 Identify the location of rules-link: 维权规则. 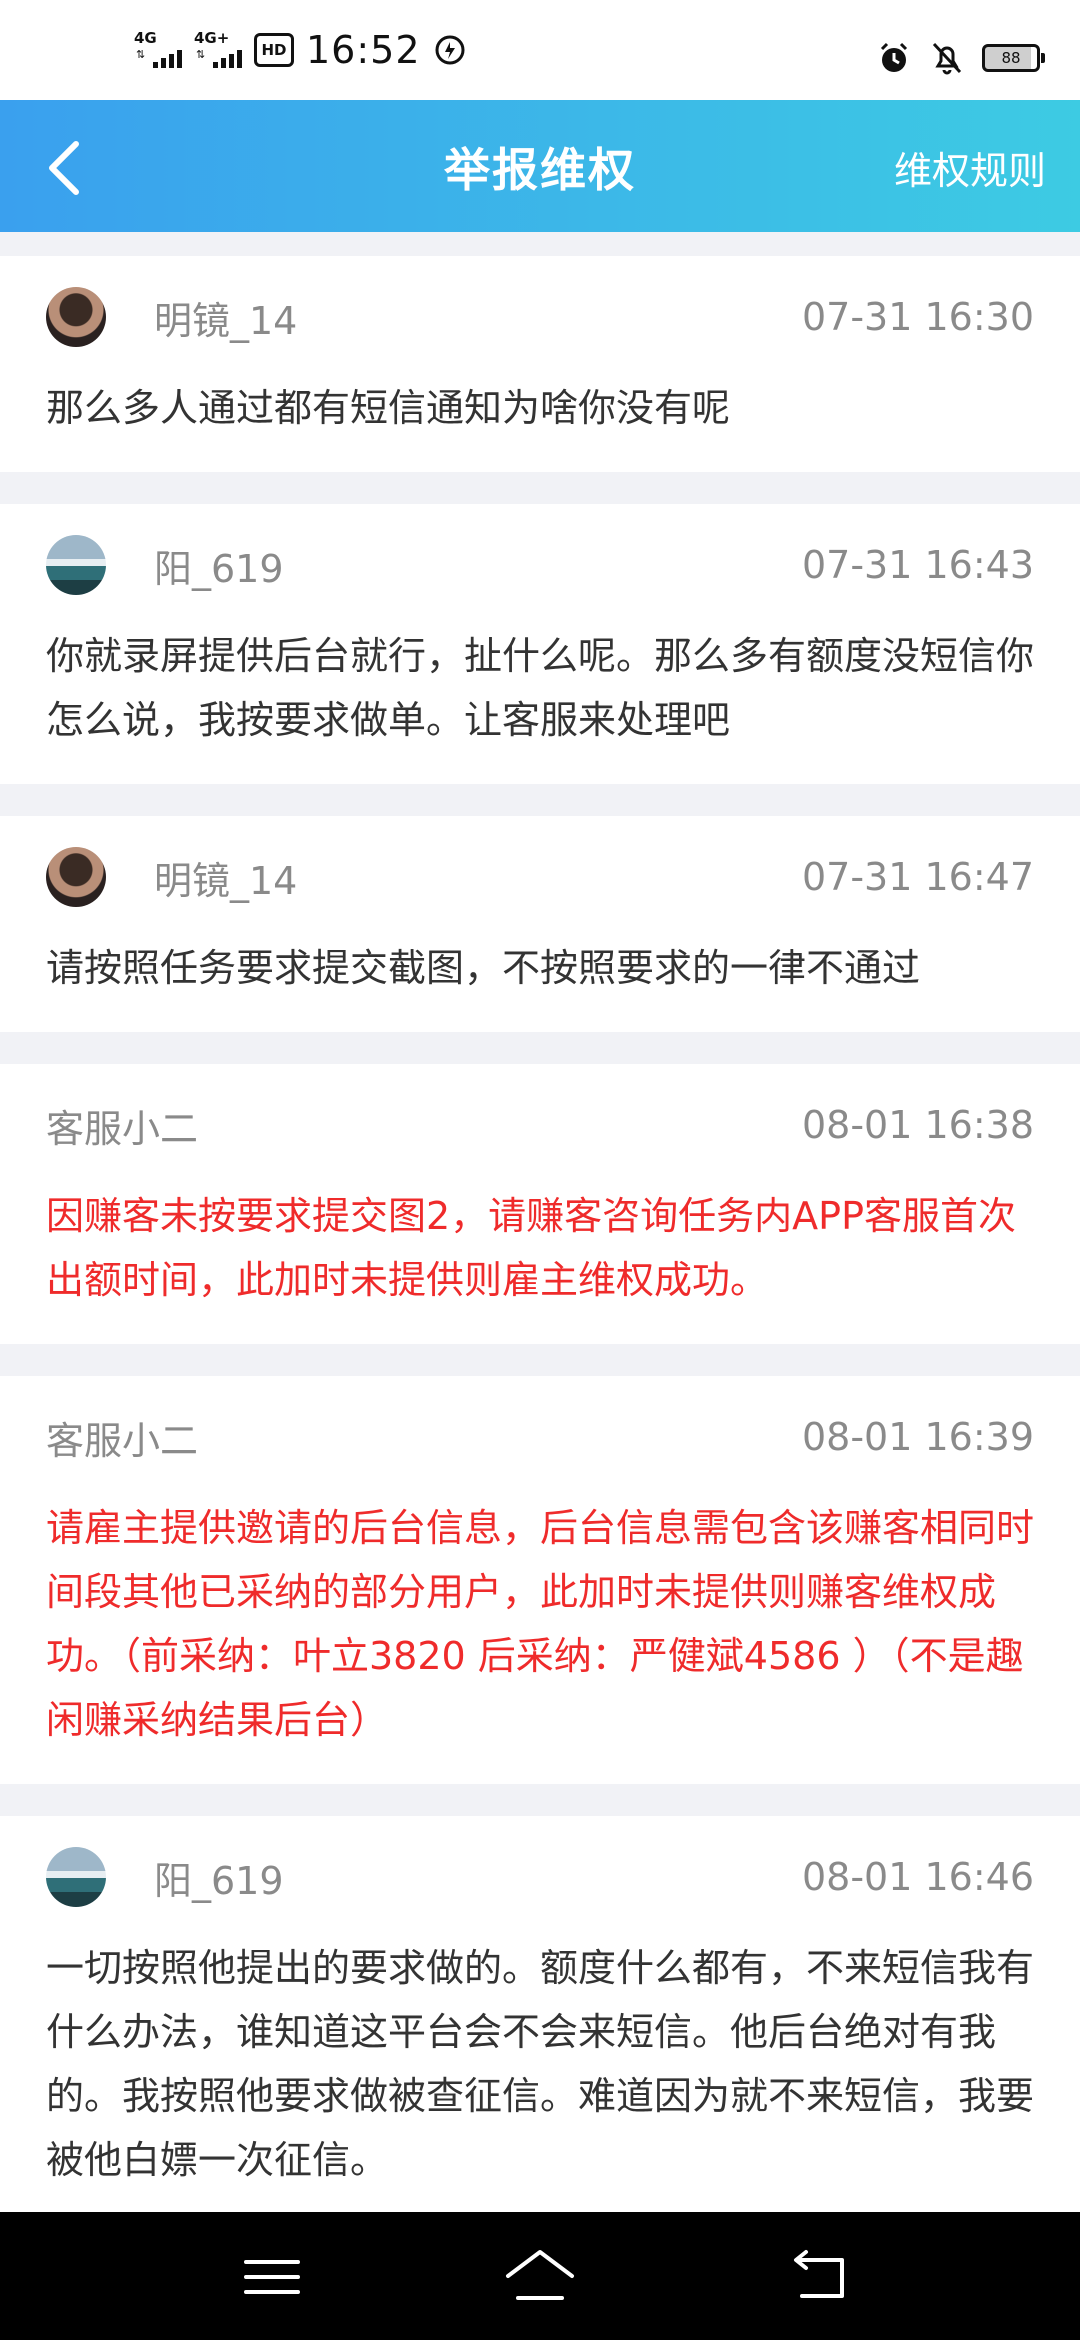
(970, 167).